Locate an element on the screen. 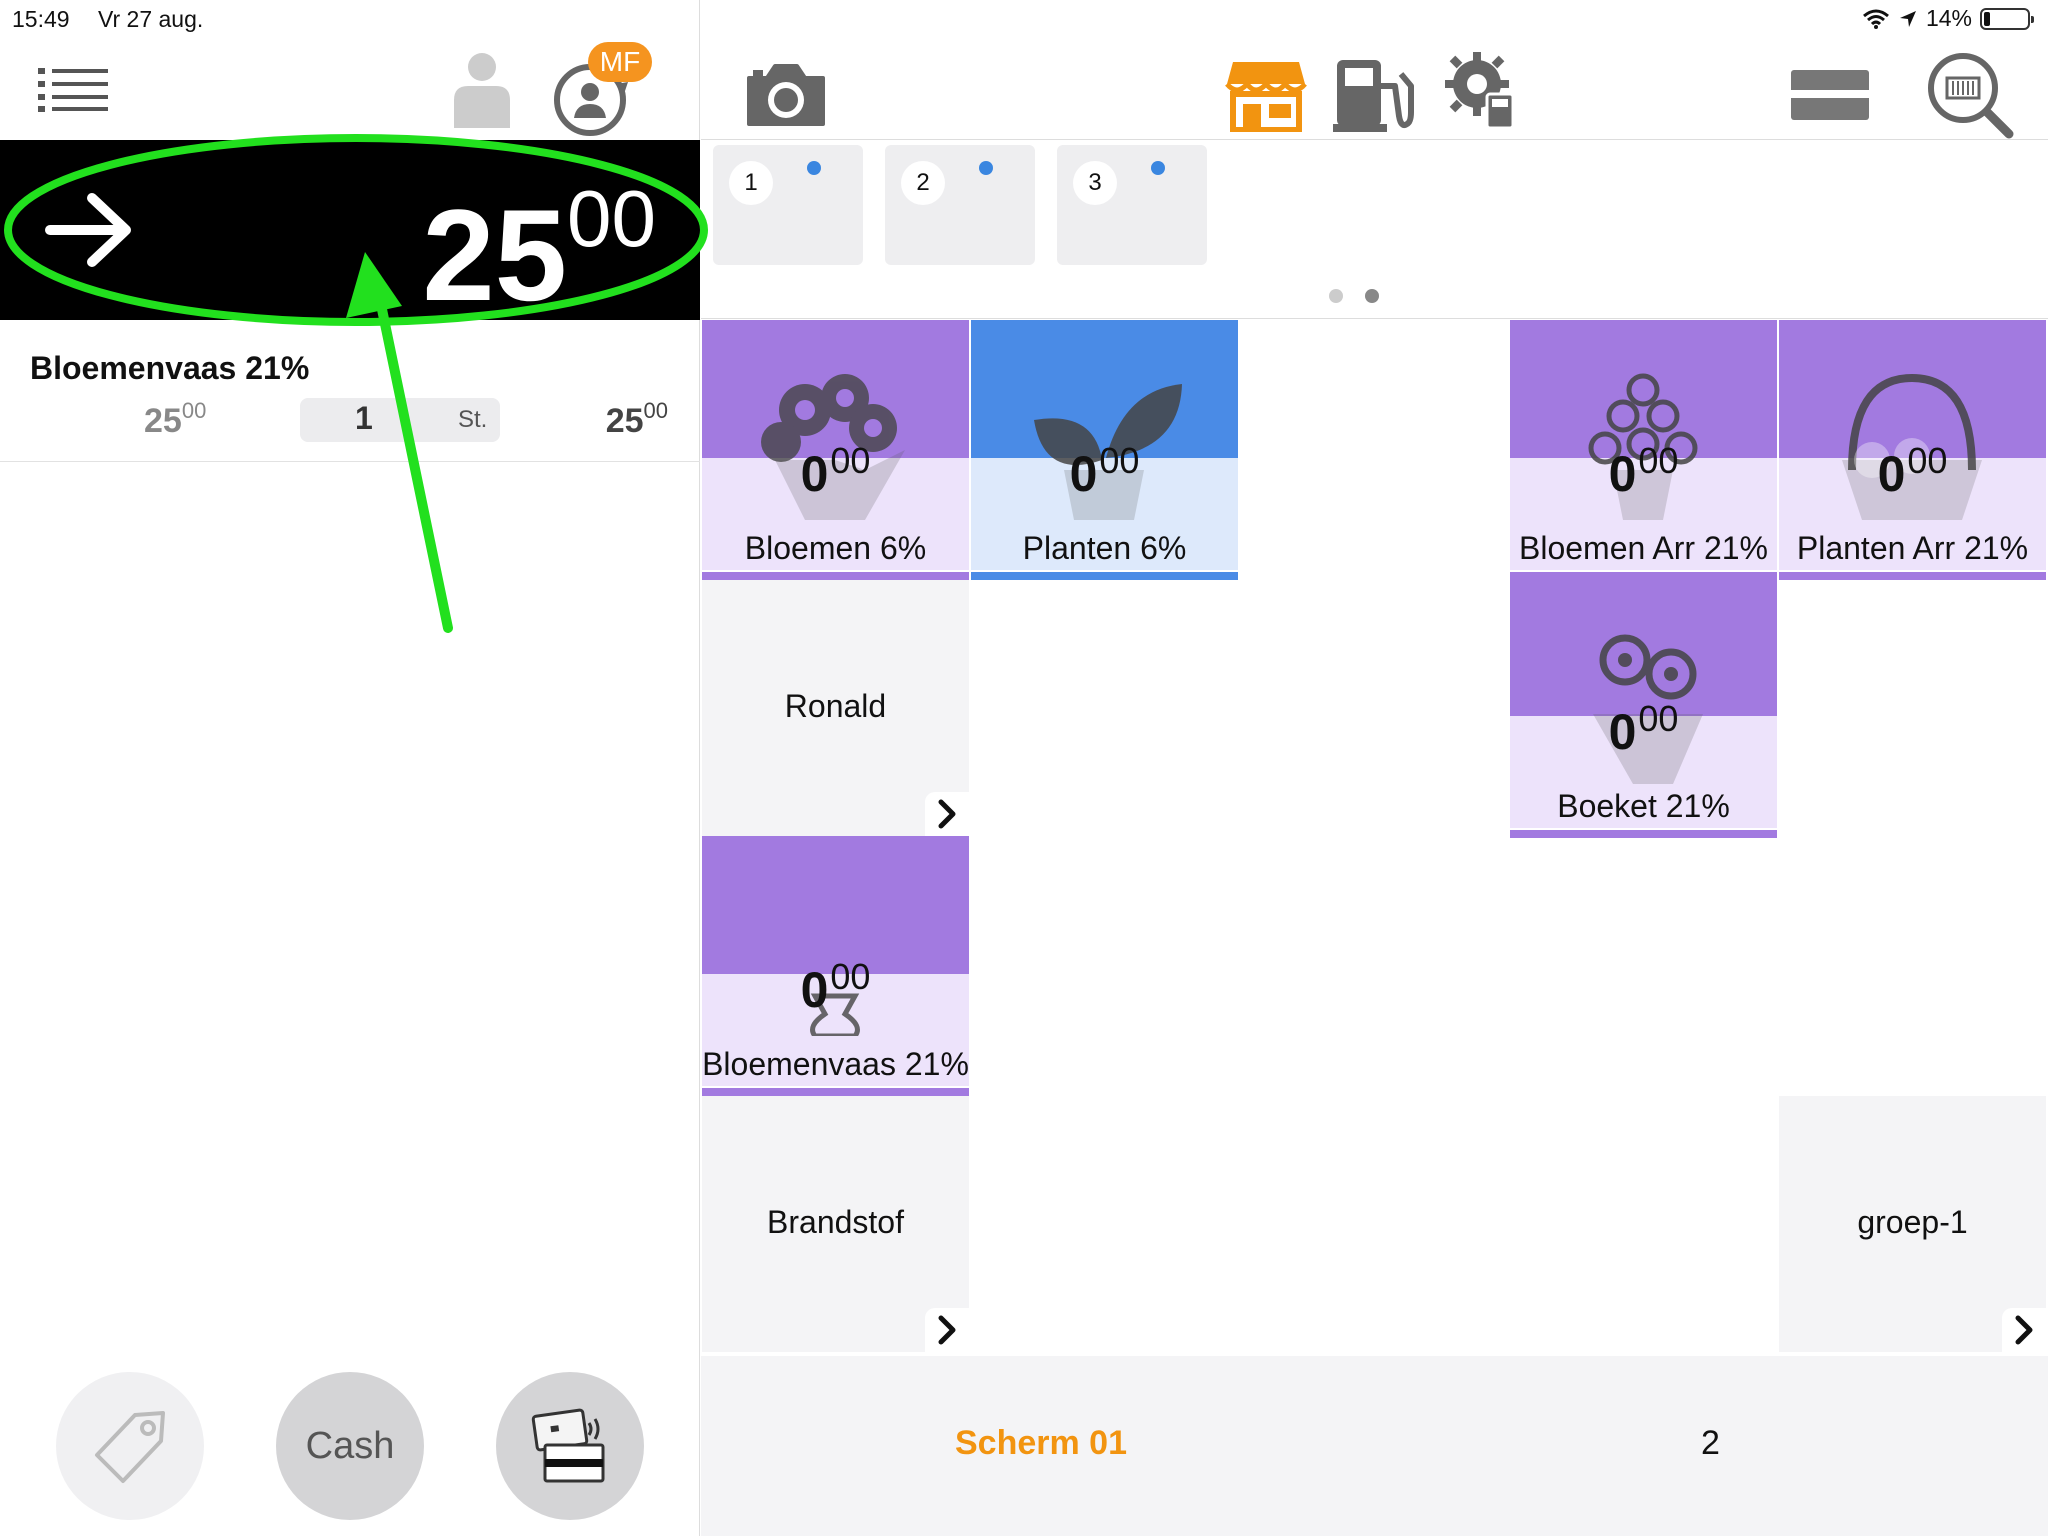  screen-selector-footer: Scherm 01 2 is located at coordinates (1374, 1446).